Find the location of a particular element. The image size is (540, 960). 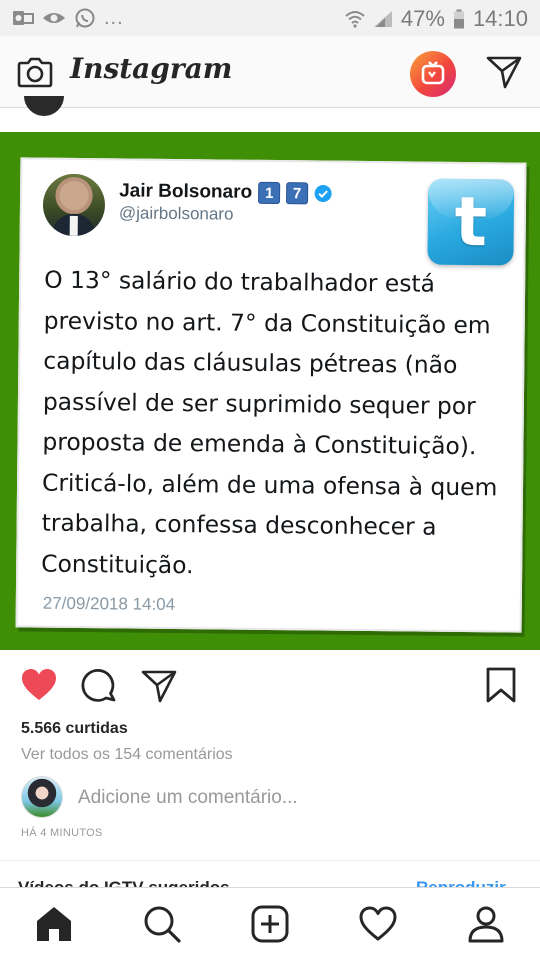

previous-post-avatar is located at coordinates (44, 106).